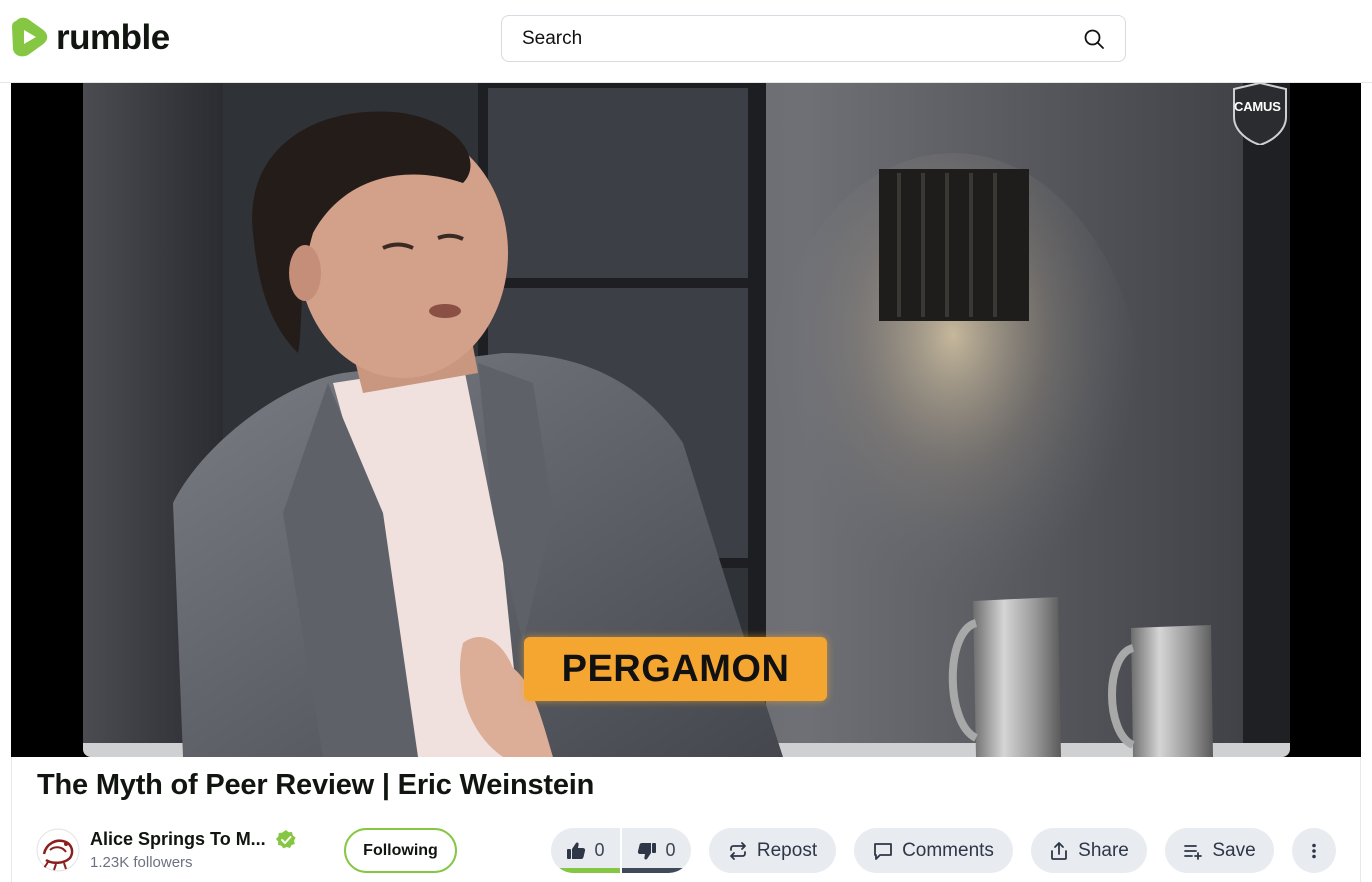 This screenshot has width=1372, height=882. I want to click on follower-count: 1.23K followers, so click(141, 862).